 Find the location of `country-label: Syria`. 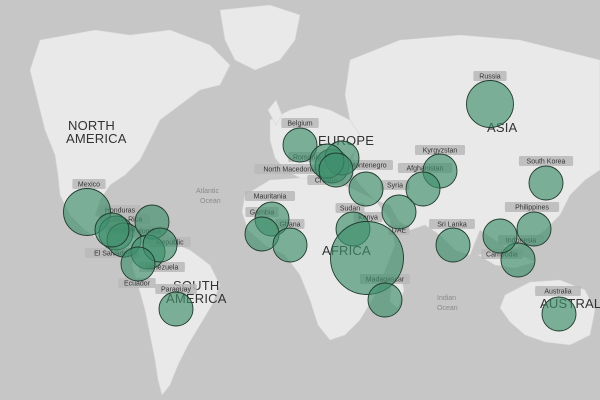

country-label: Syria is located at coordinates (395, 186).